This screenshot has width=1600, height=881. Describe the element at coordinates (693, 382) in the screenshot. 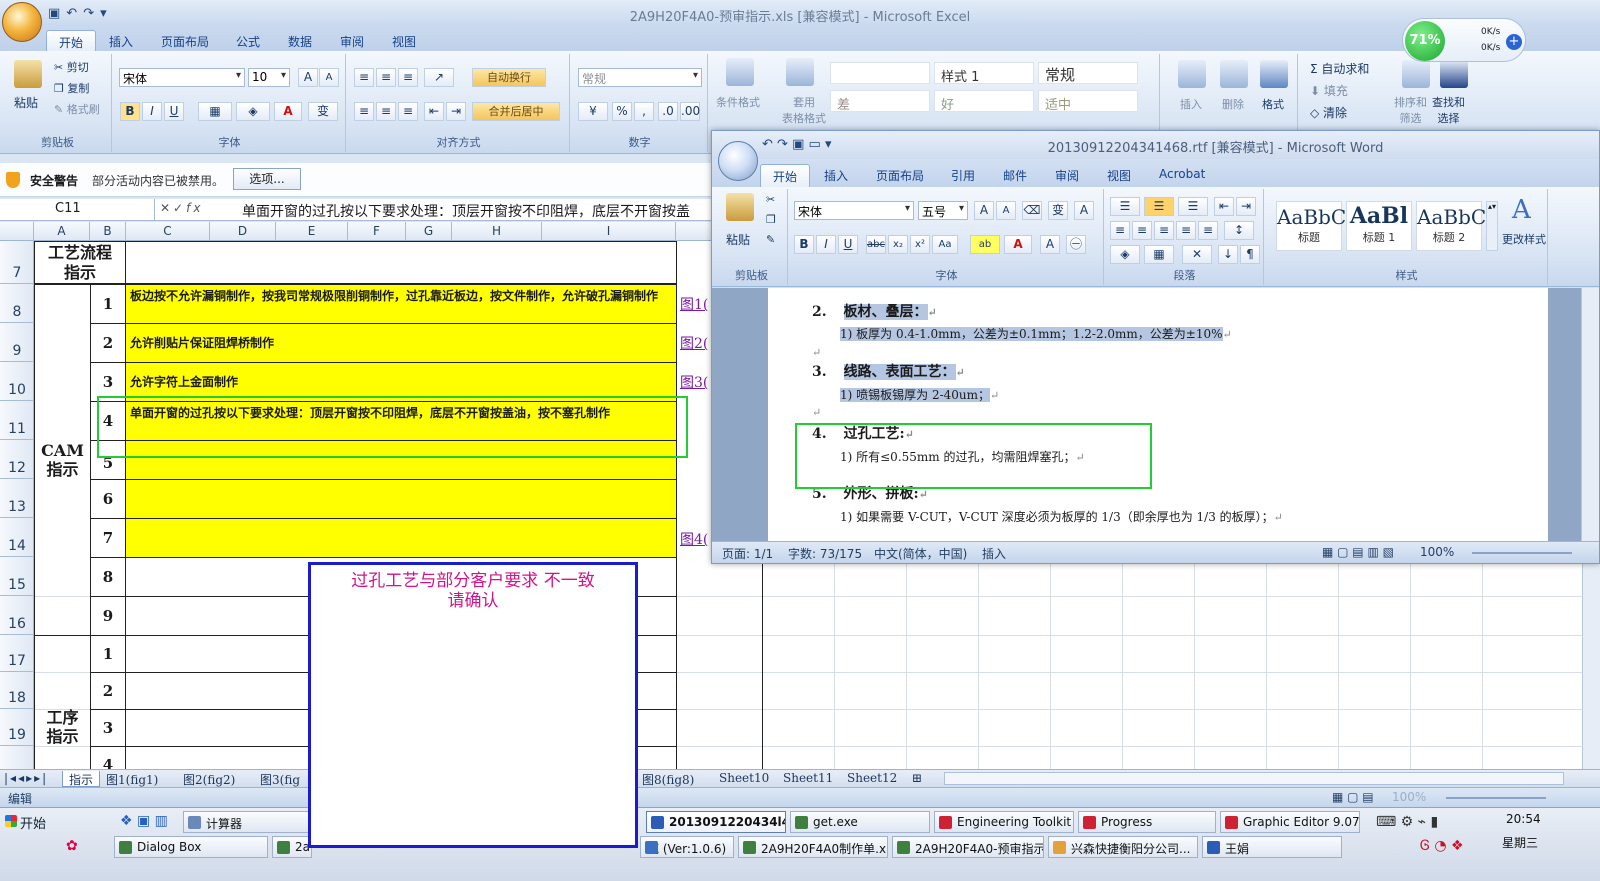

I see `figure-link: 图3(` at that location.